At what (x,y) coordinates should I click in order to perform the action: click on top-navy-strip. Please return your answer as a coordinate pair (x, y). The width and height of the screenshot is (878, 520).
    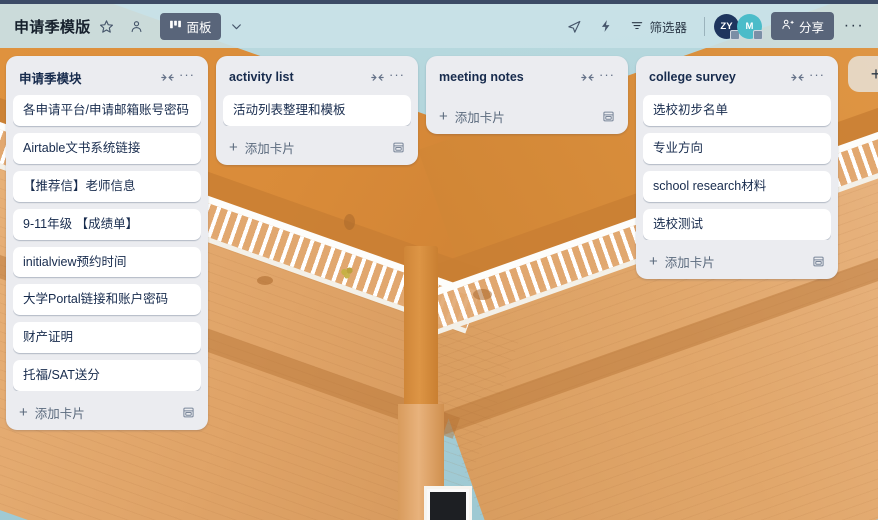
    Looking at the image, I should click on (439, 2).